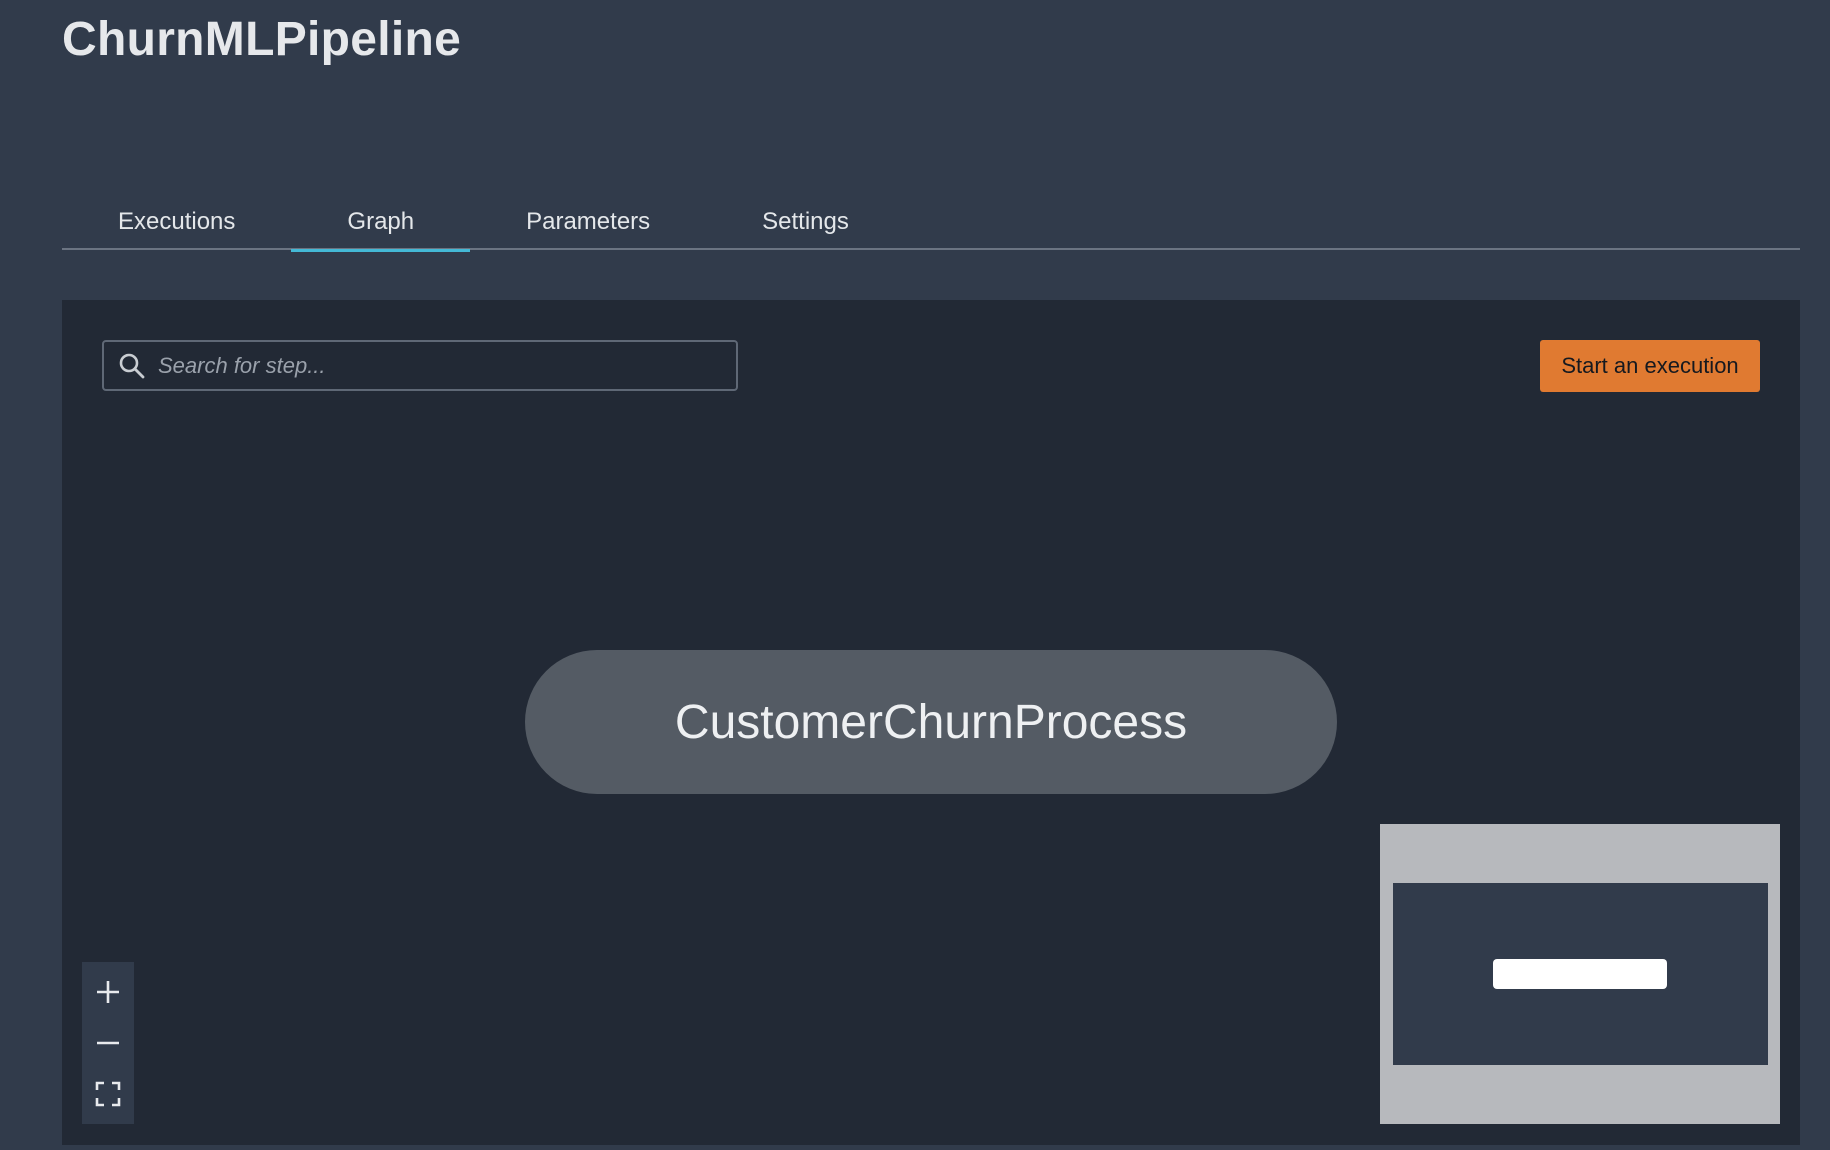 This screenshot has height=1150, width=1830. I want to click on plus-icon, so click(108, 991).